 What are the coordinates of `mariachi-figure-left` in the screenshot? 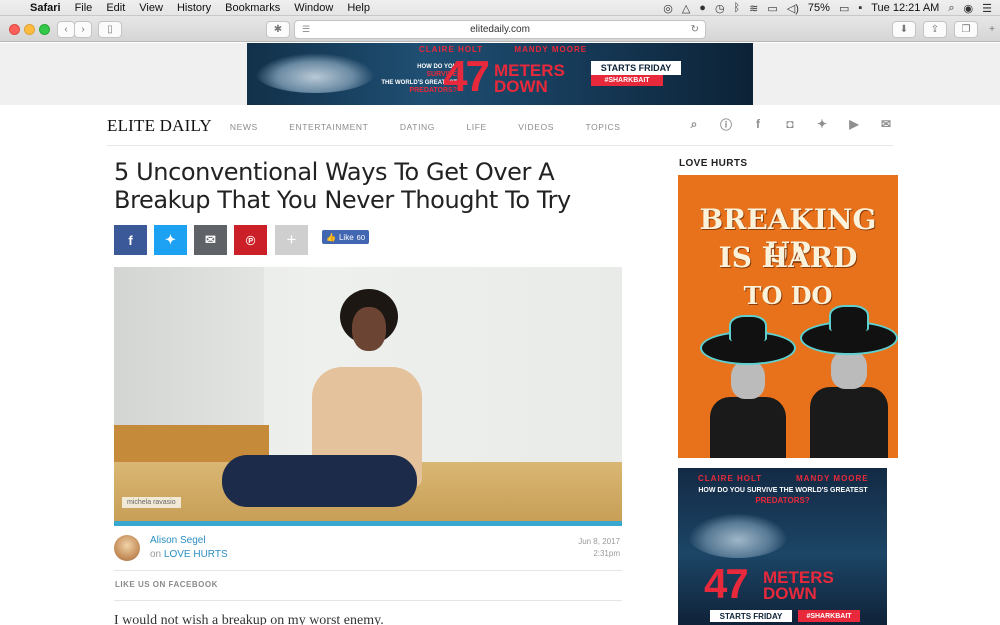 It's located at (748, 386).